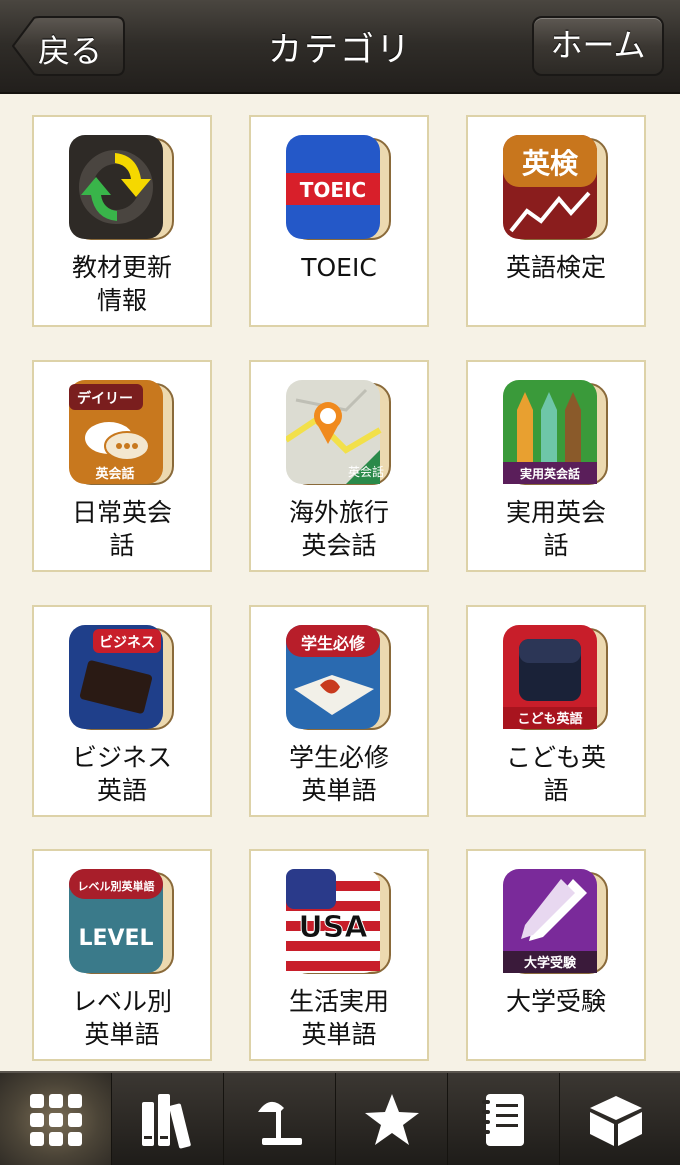  I want to click on tab-store, so click(616, 1119).